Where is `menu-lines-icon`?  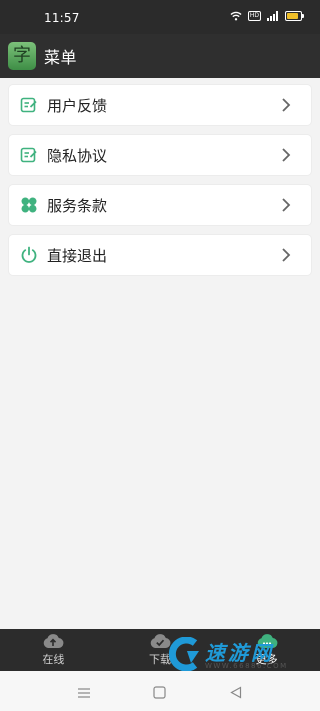
menu-lines-icon is located at coordinates (84, 693).